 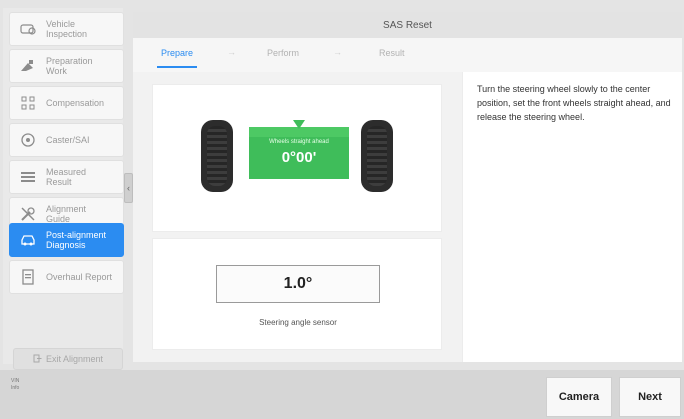 I want to click on step-prepare: Prepare, so click(x=177, y=53).